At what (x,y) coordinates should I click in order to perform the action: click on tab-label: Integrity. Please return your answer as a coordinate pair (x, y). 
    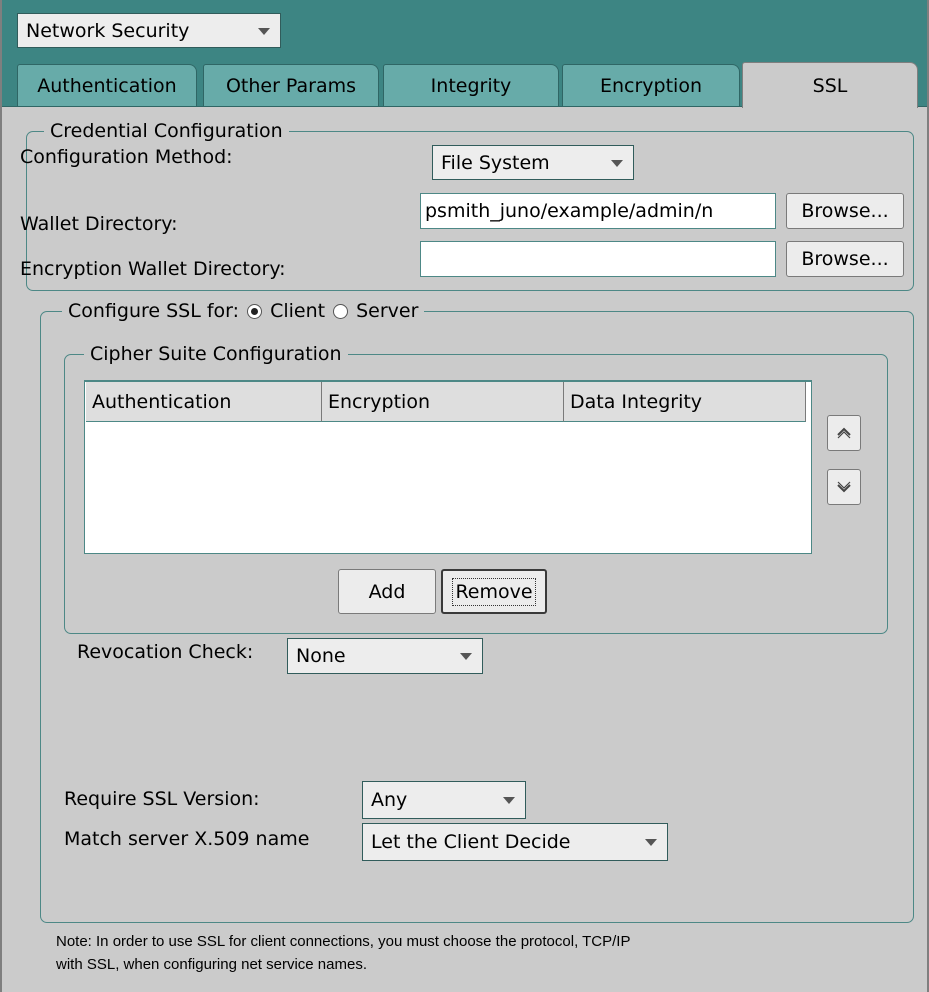
    Looking at the image, I should click on (471, 85).